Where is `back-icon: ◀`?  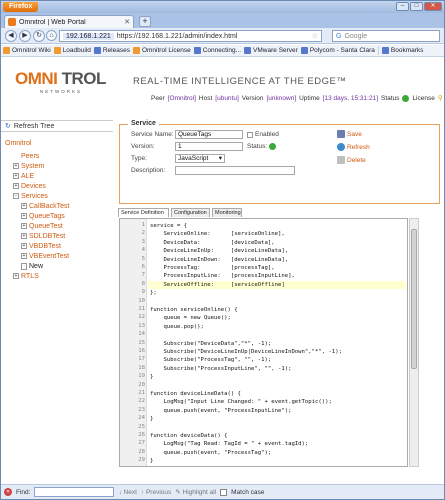 back-icon: ◀ is located at coordinates (11, 36).